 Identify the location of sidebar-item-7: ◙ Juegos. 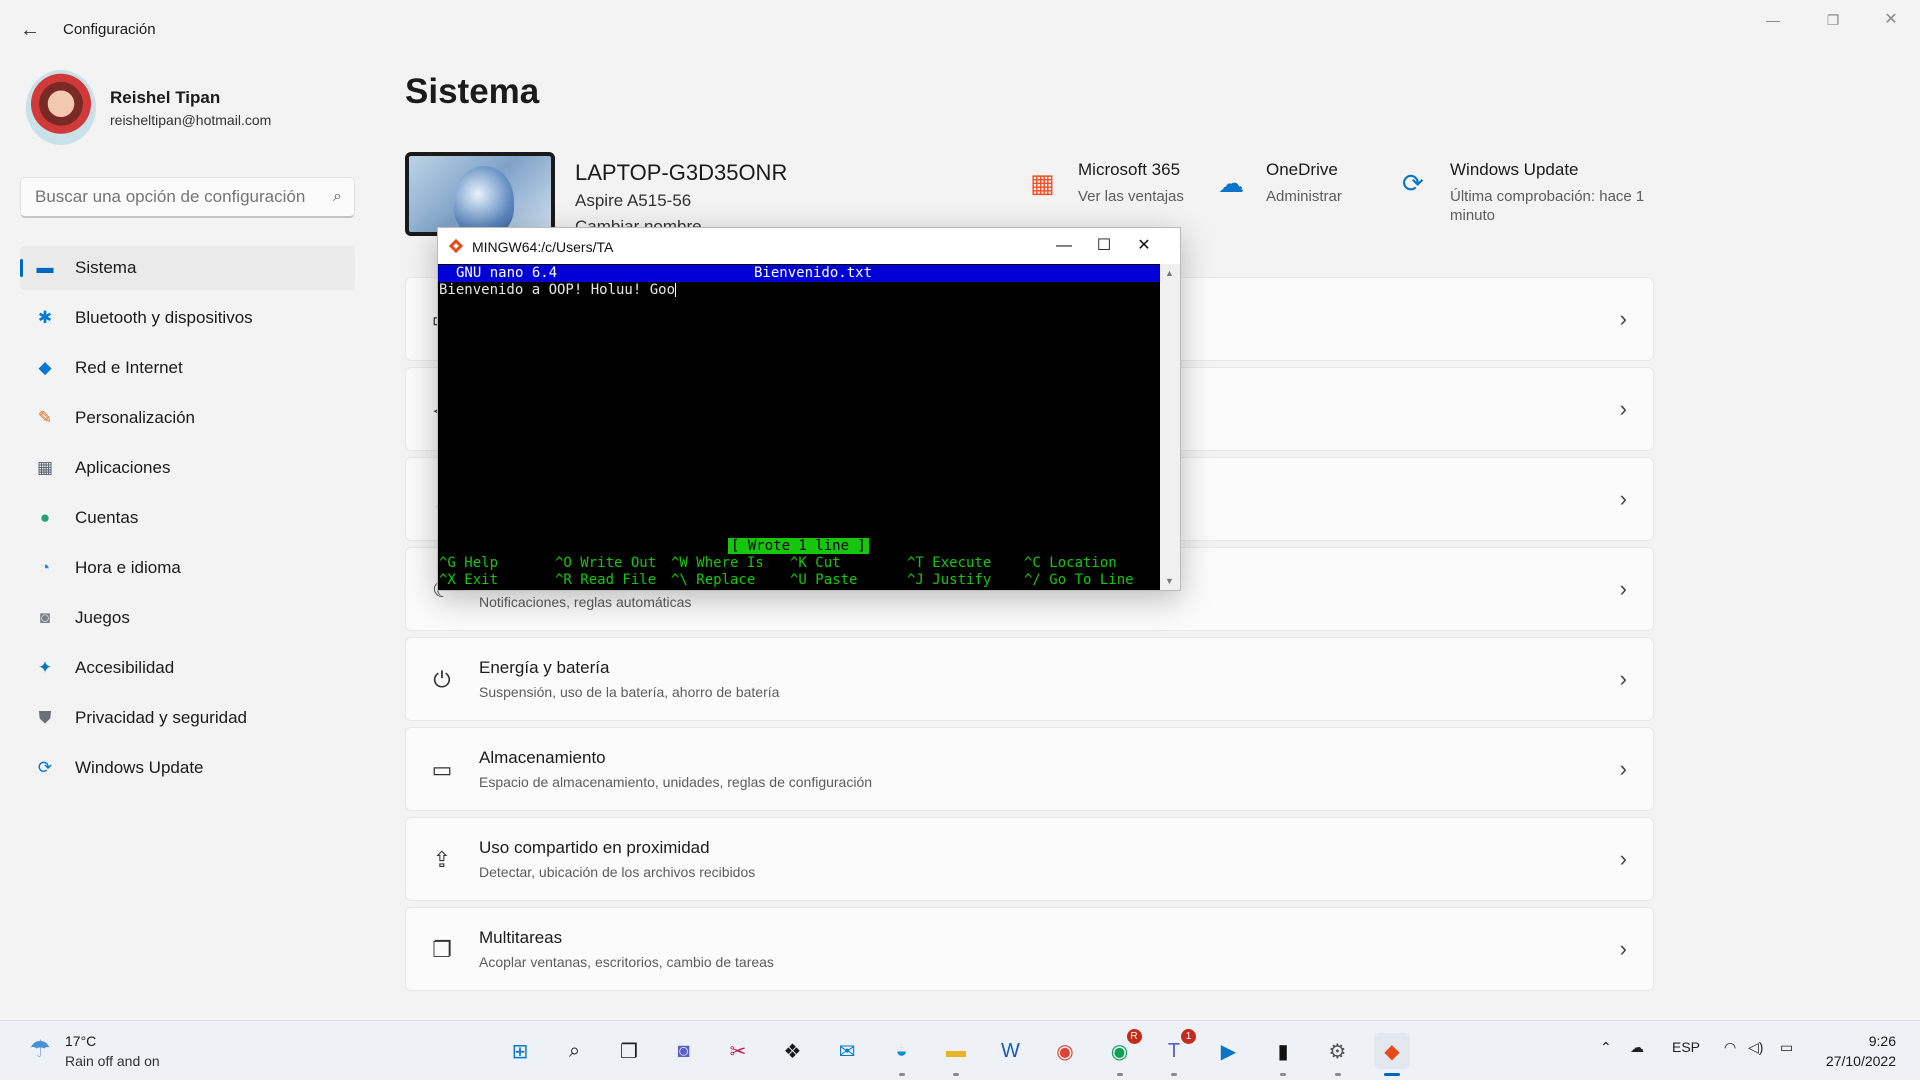
(187, 618).